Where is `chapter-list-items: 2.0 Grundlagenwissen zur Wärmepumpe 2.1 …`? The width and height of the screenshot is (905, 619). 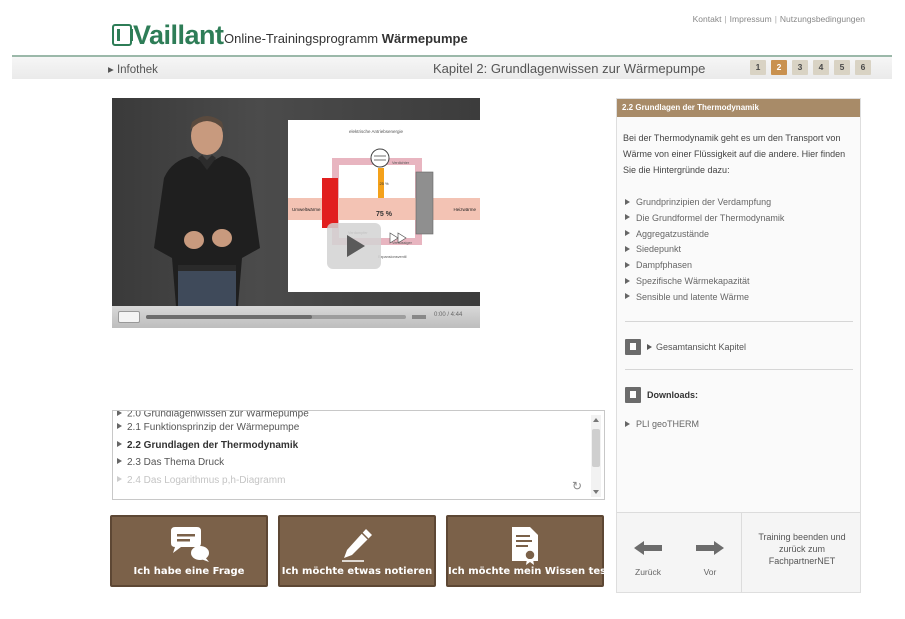 chapter-list-items: 2.0 Grundlagenwissen zur Wärmepumpe 2.1 … is located at coordinates (352, 450).